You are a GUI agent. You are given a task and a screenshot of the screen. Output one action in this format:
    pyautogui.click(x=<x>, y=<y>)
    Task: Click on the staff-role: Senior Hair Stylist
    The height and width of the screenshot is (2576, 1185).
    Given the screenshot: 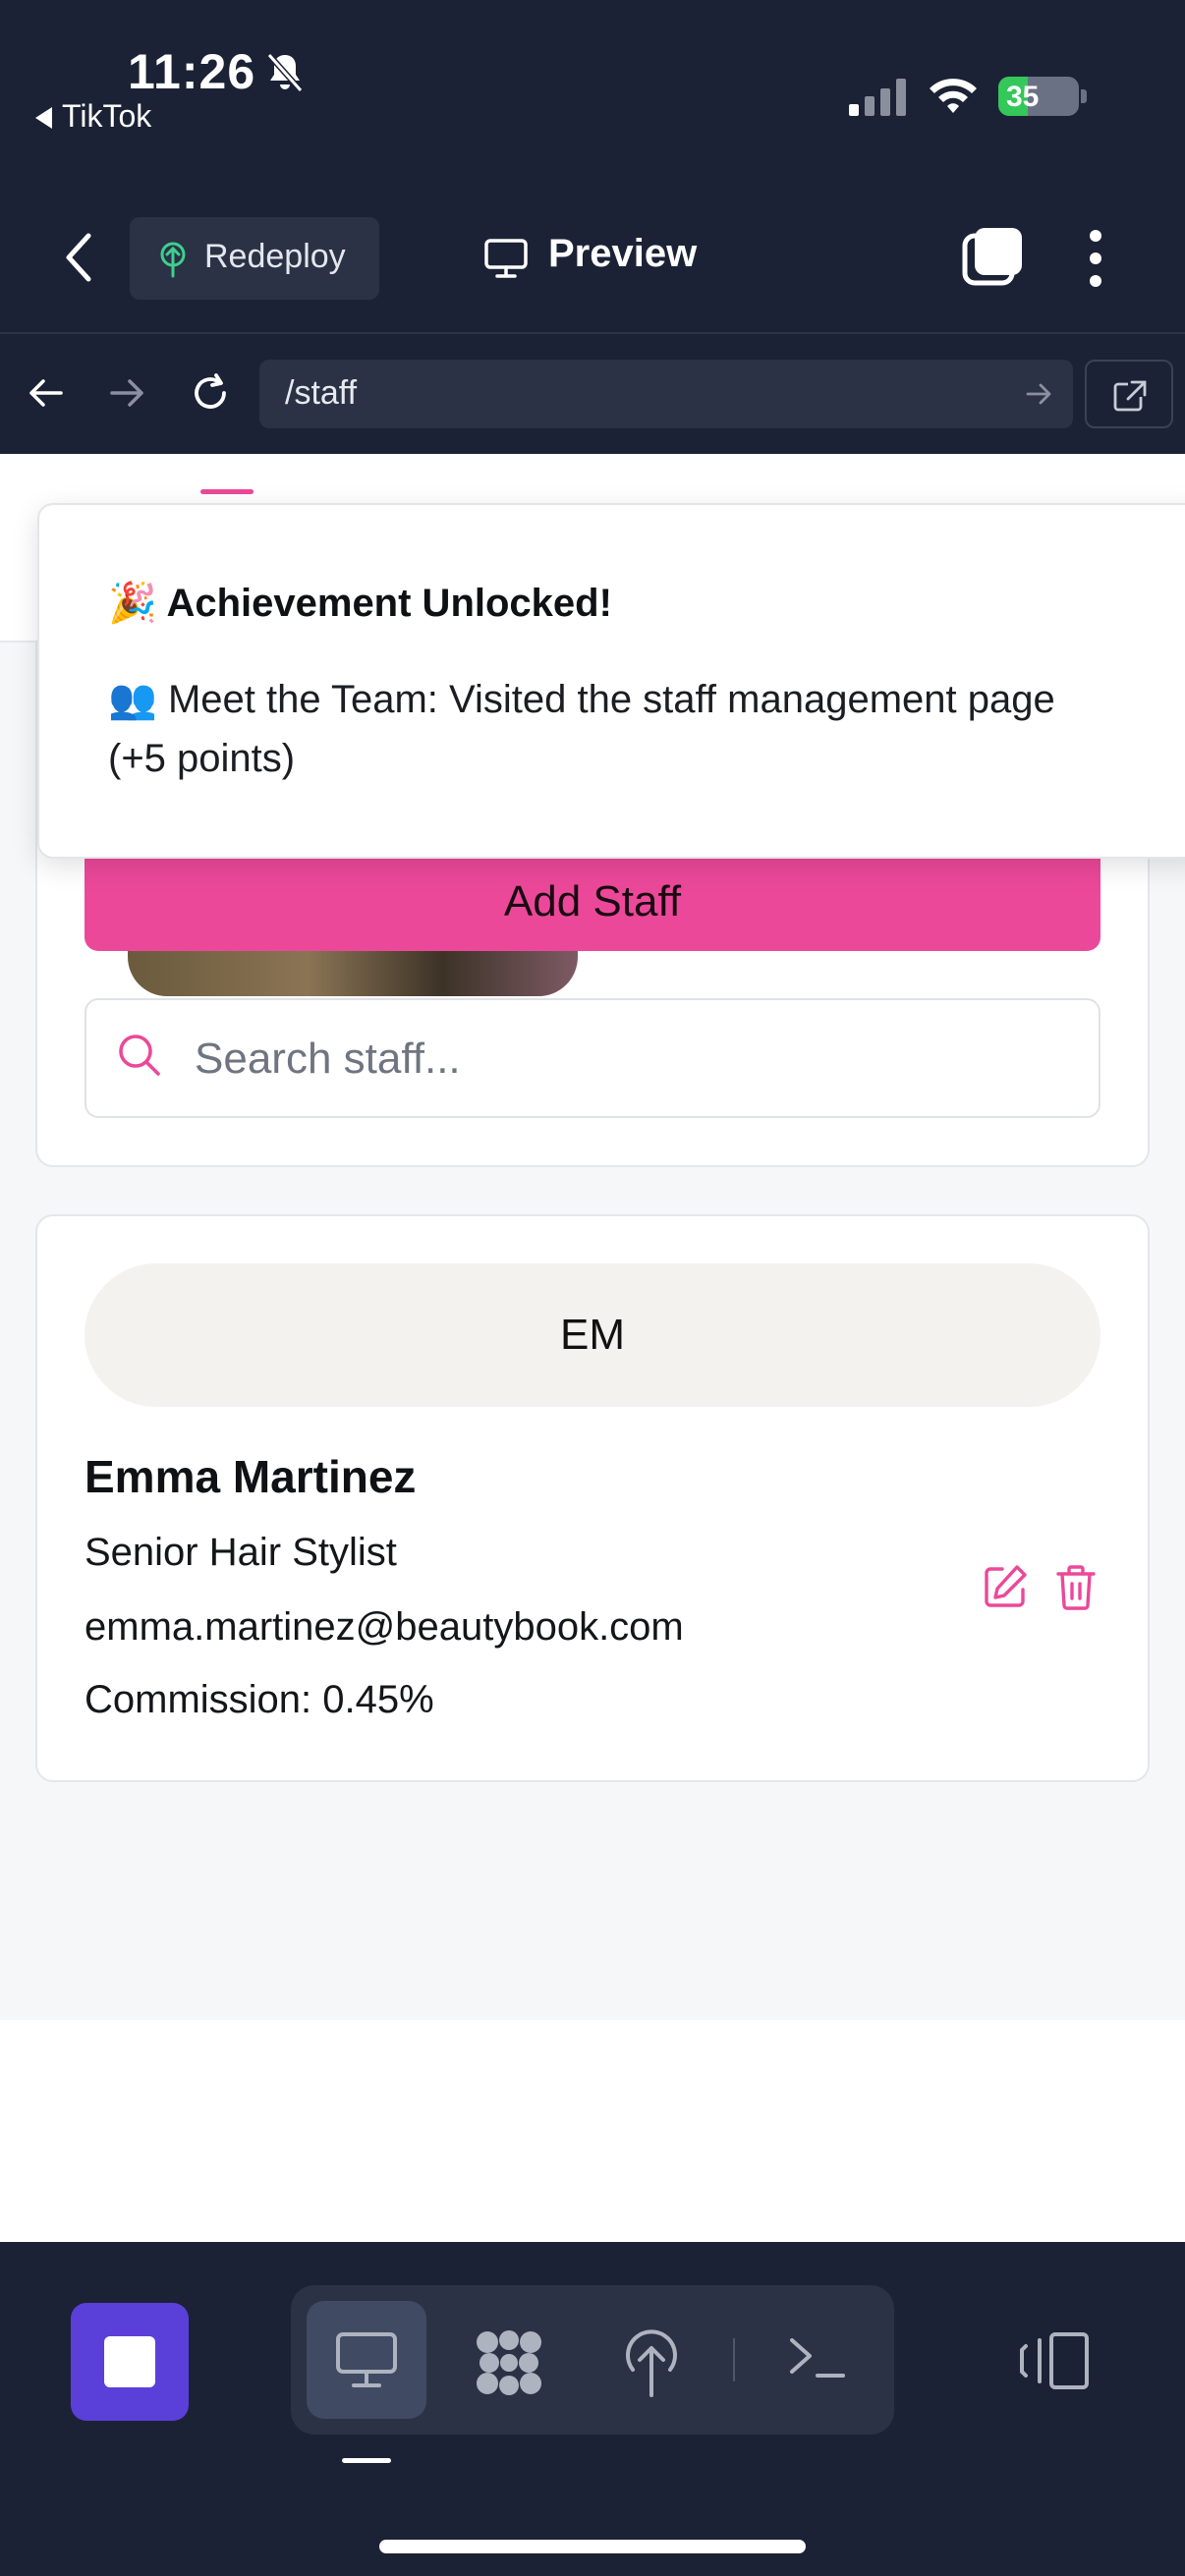 What is the action you would take?
    pyautogui.click(x=241, y=1552)
    